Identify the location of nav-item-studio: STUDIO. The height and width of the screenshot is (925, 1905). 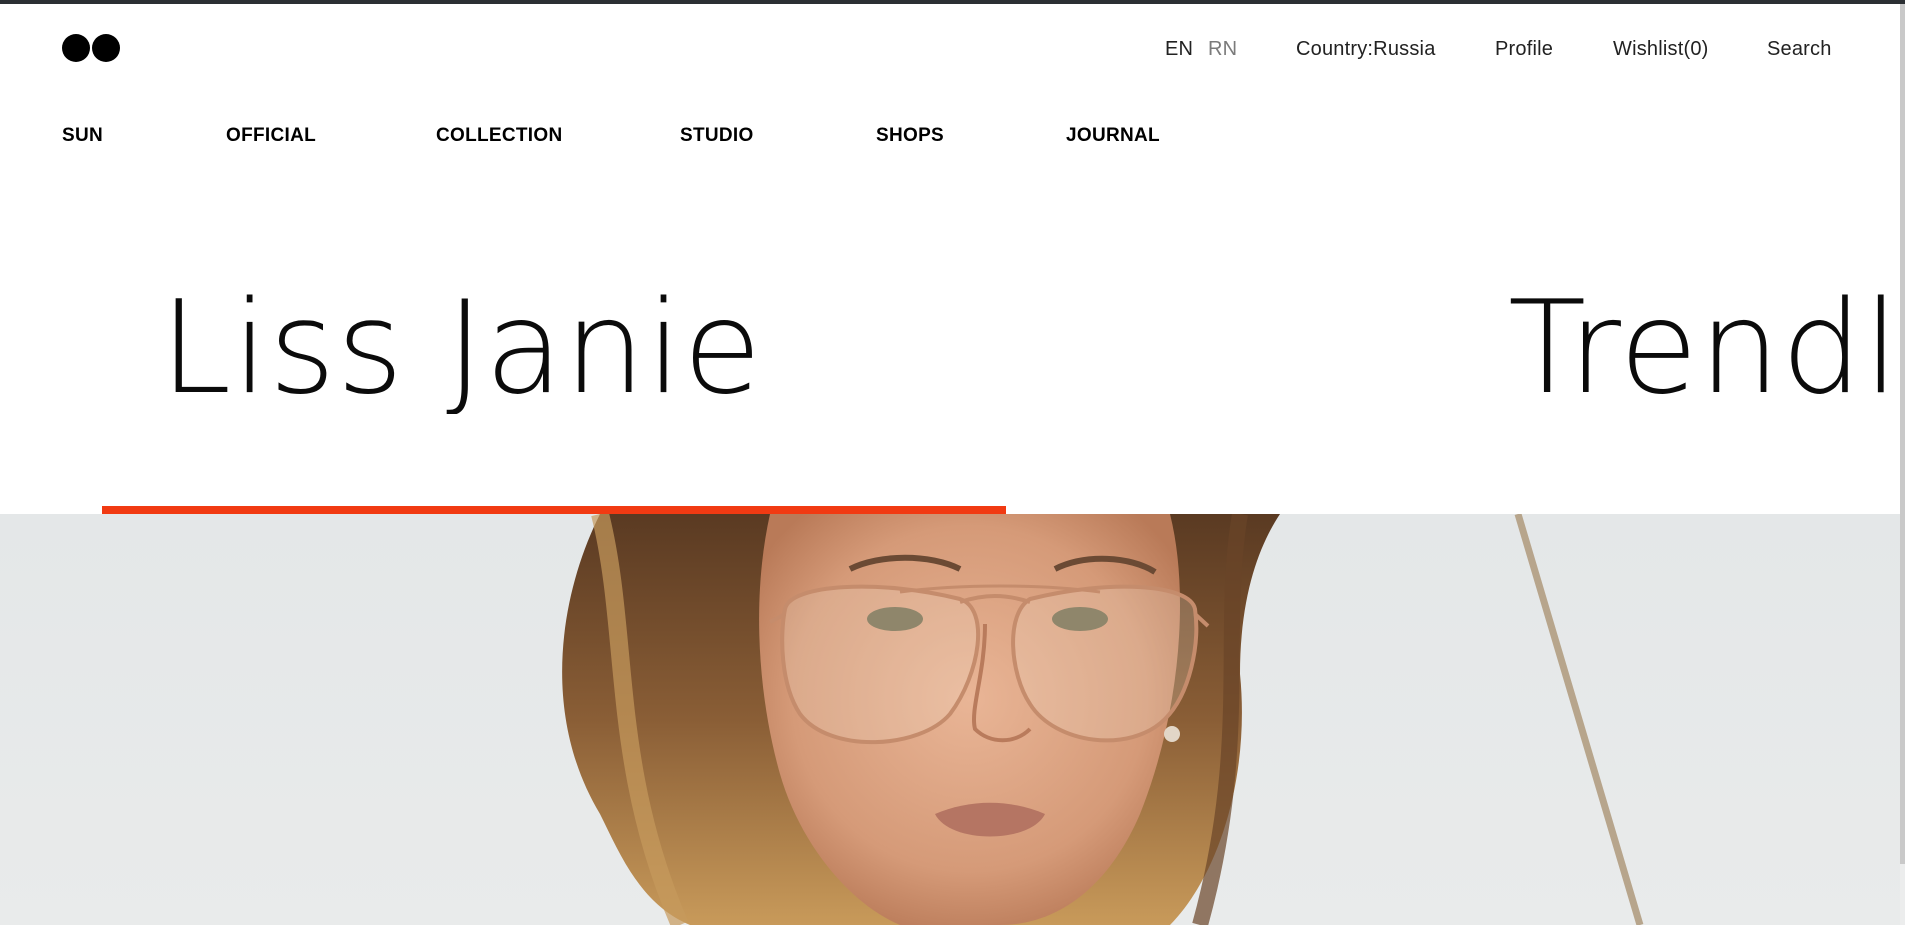
(717, 136).